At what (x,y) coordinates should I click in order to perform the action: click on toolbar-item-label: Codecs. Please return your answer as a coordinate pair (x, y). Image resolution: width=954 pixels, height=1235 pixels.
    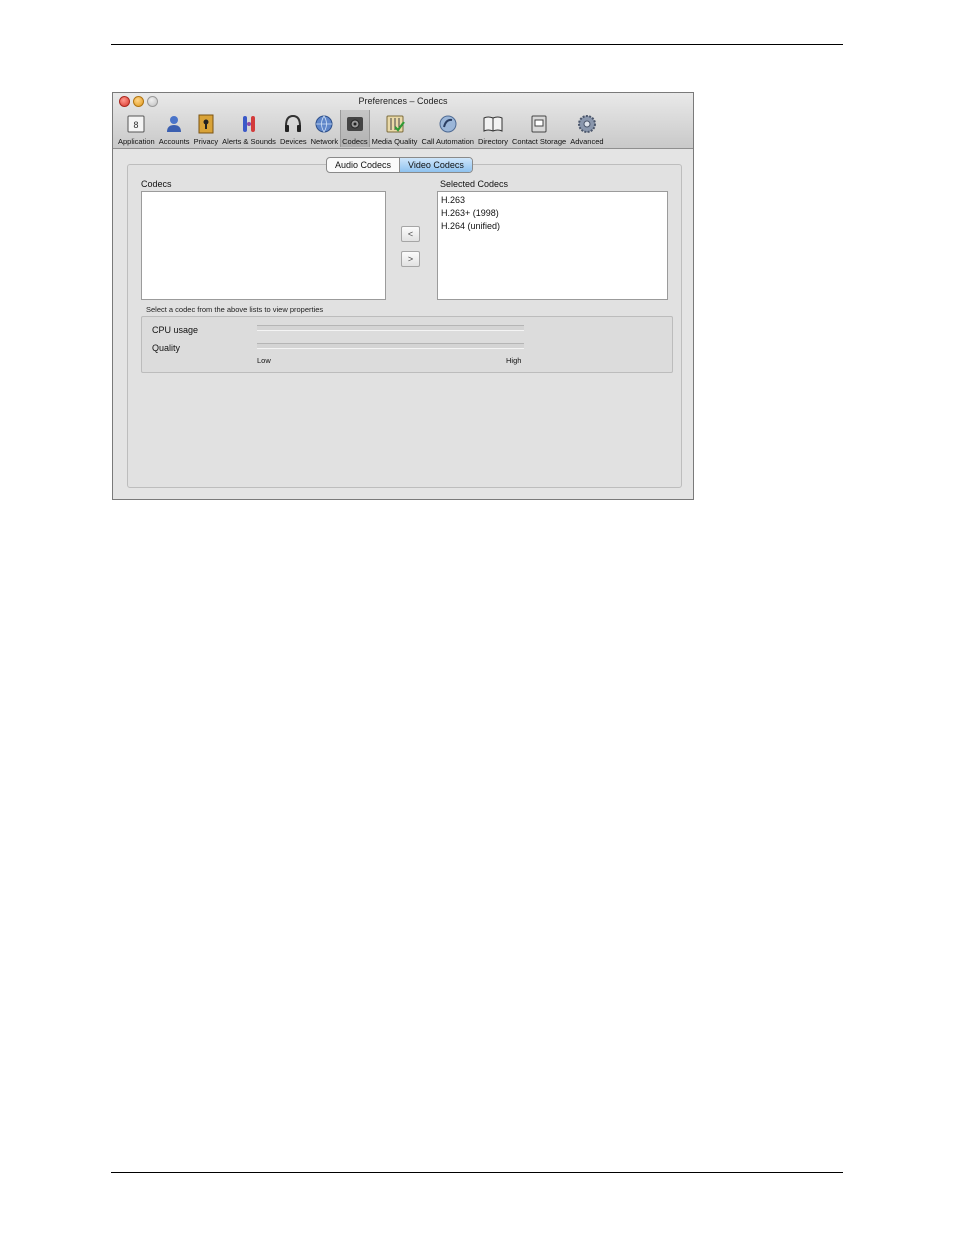
    Looking at the image, I should click on (355, 141).